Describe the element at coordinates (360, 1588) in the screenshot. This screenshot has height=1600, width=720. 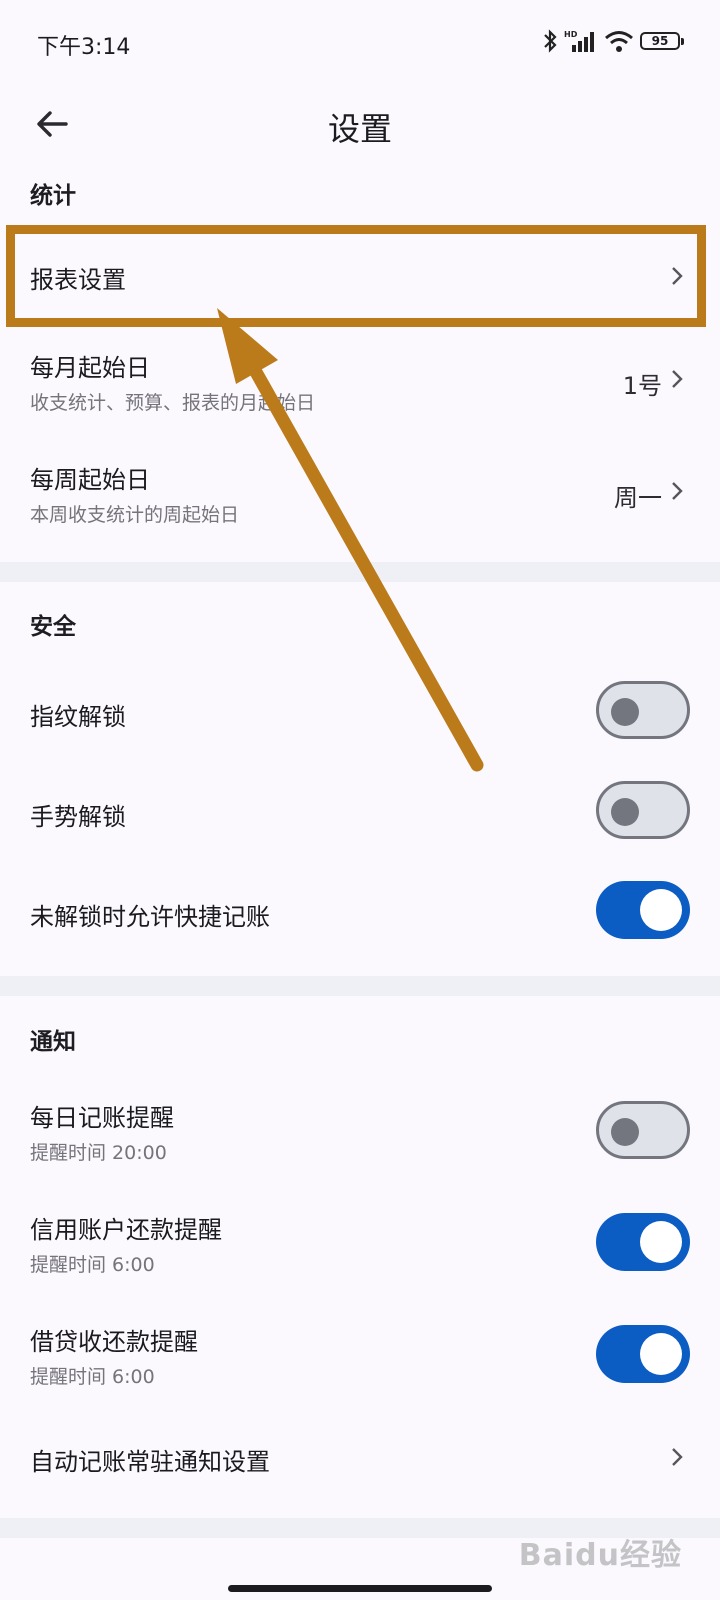
I see `home-indicator` at that location.